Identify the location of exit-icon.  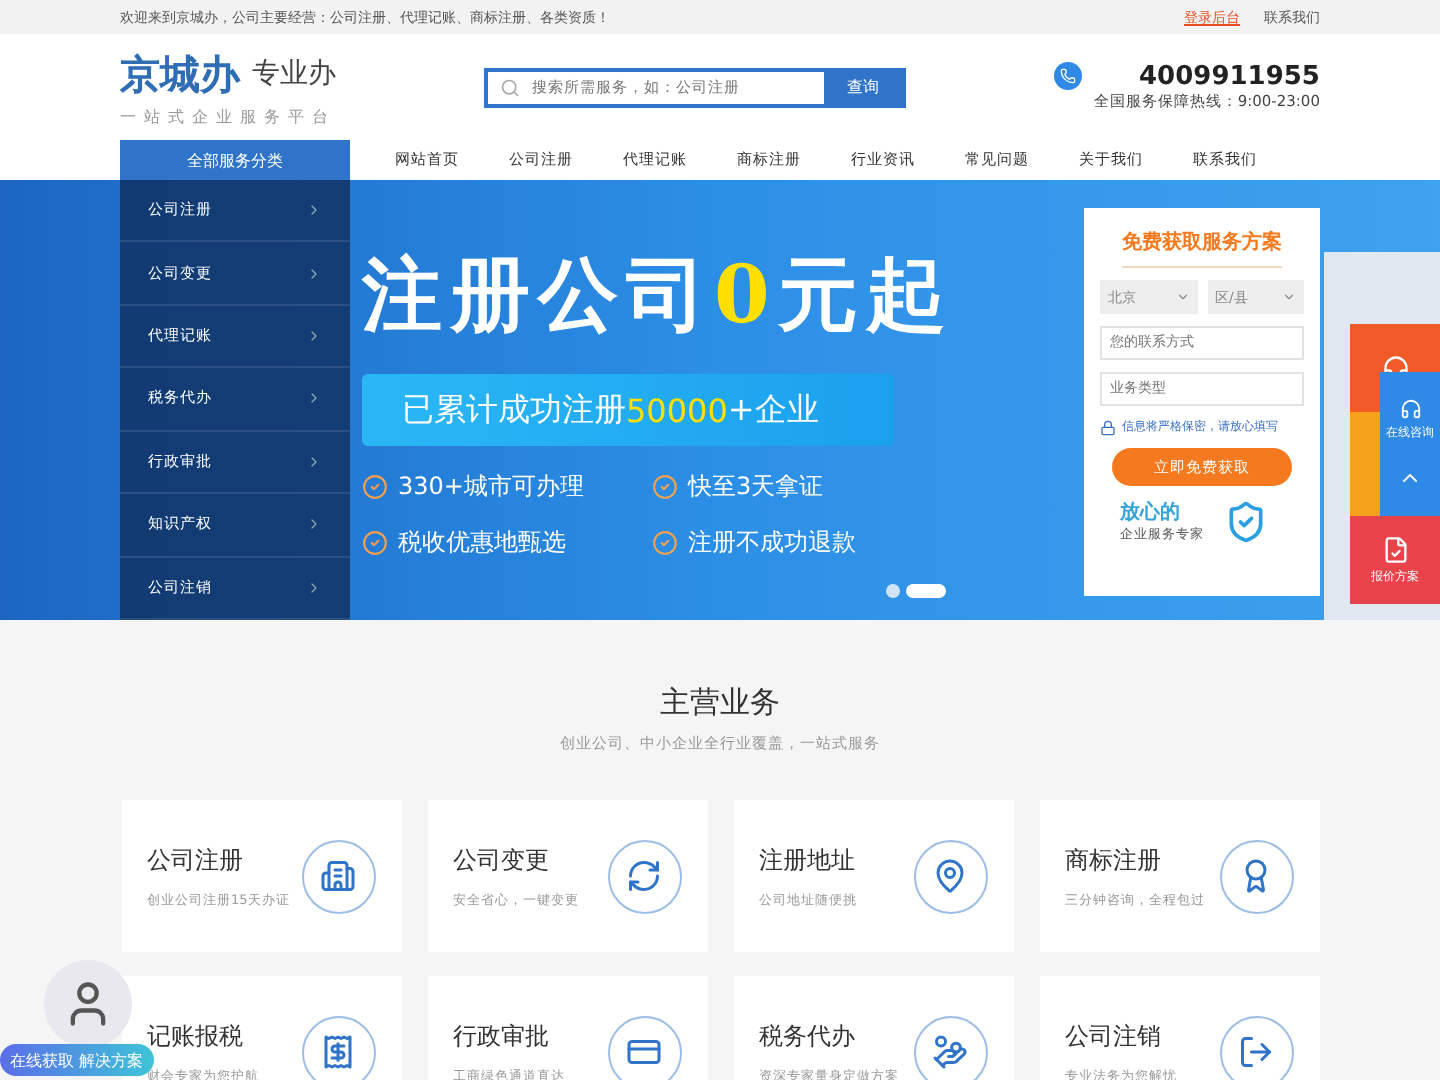
(1256, 1047).